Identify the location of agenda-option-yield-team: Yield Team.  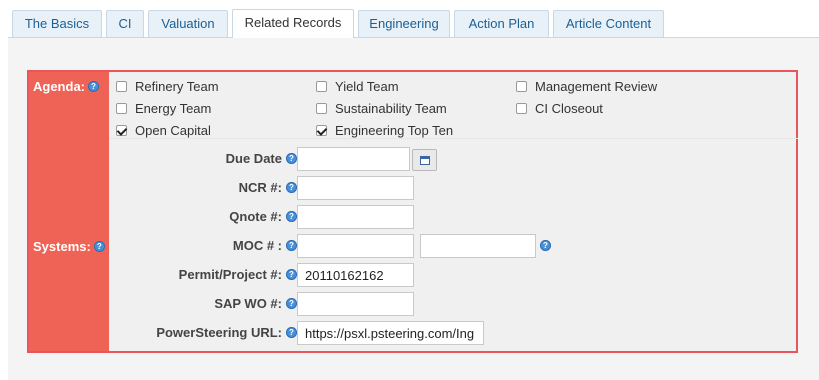
(357, 86).